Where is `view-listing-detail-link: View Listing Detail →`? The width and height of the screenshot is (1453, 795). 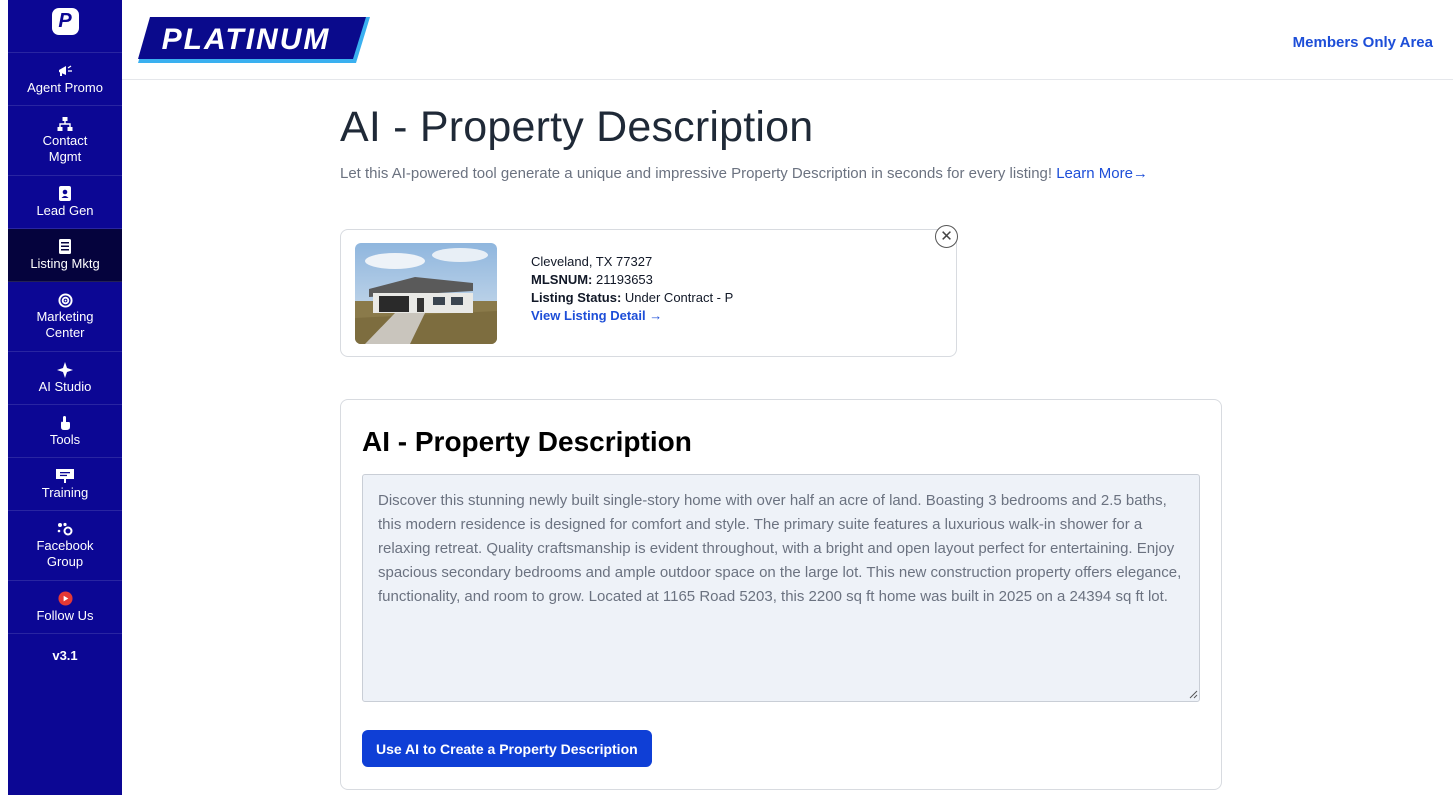 view-listing-detail-link: View Listing Detail → is located at coordinates (596, 315).